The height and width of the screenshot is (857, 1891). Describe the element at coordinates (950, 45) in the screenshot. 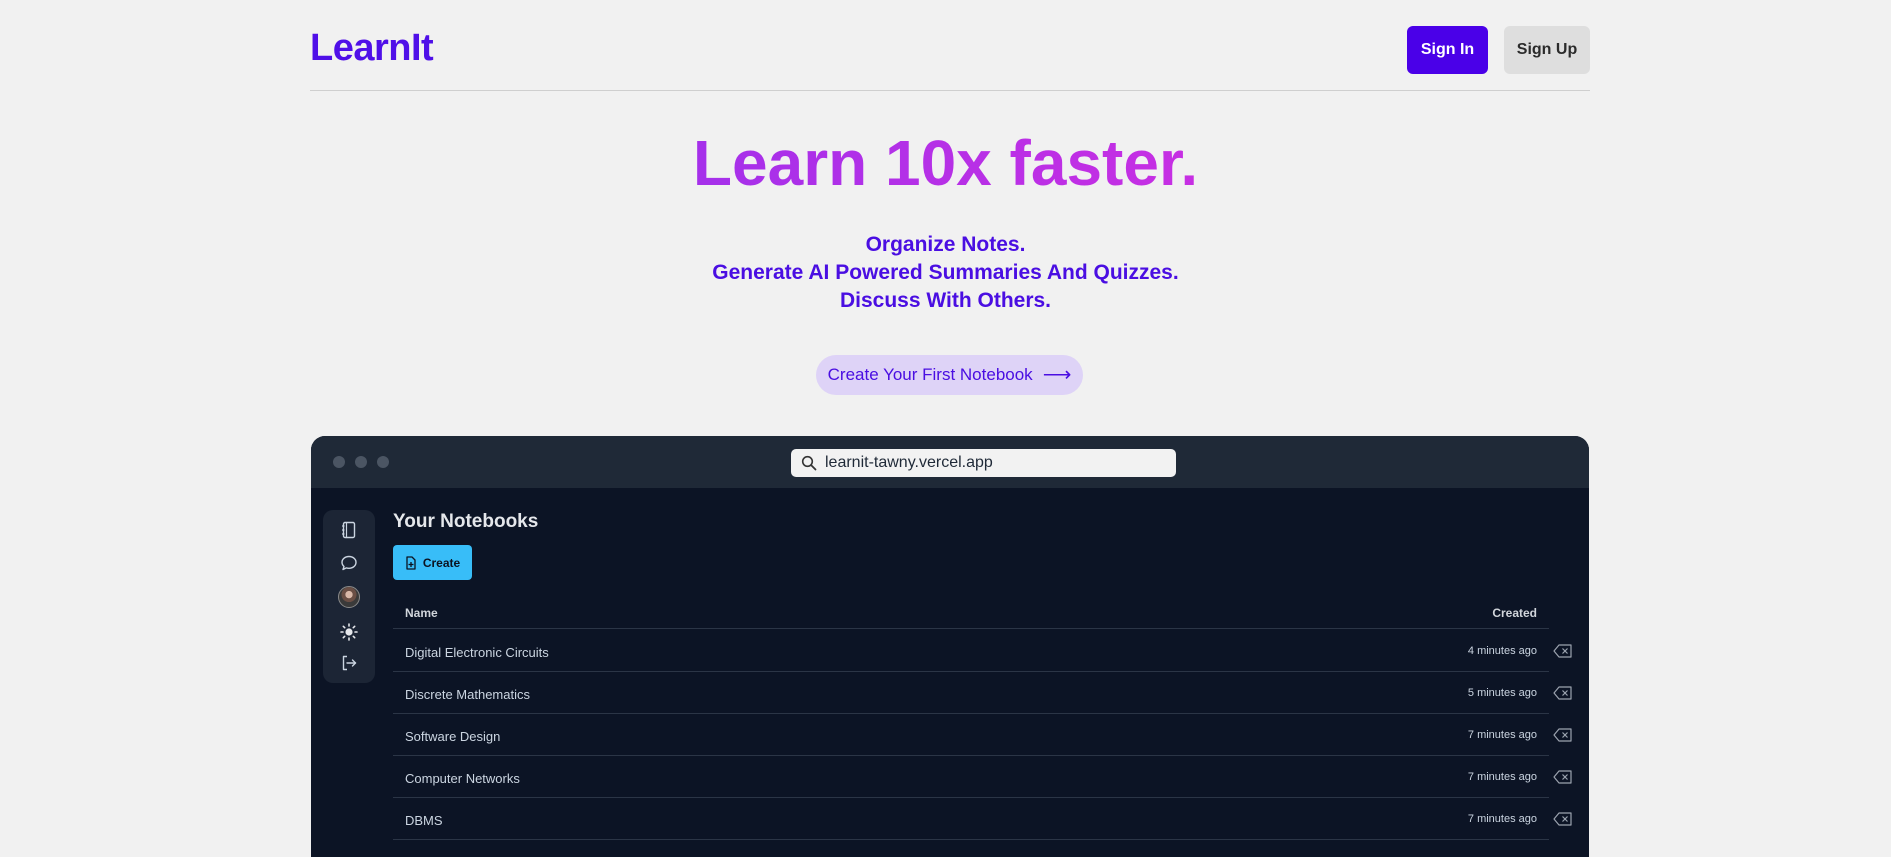

I see `site-header: LearnIt Sign In Sign Up` at that location.